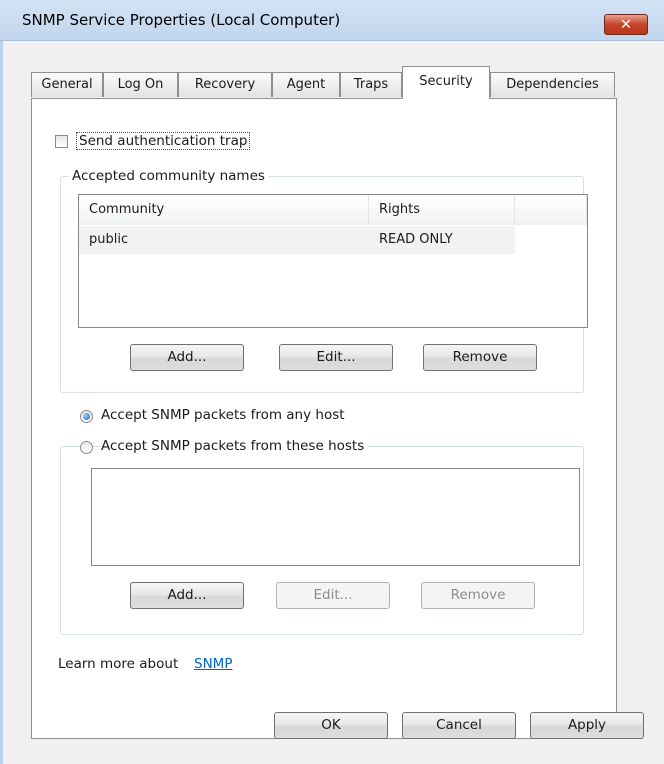  I want to click on send-auth-trap-checkbox, so click(61, 141).